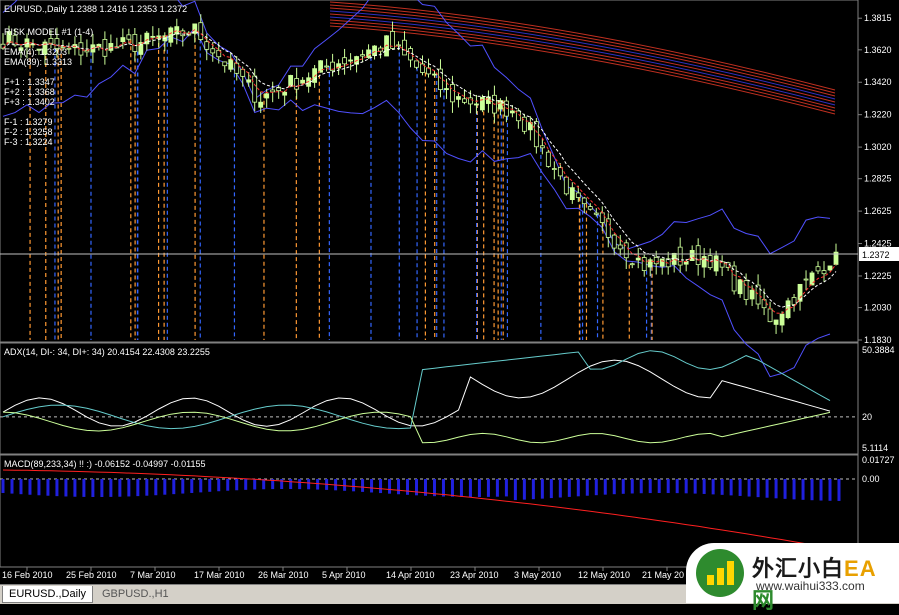 The width and height of the screenshot is (899, 615). What do you see at coordinates (878, 50) in the screenshot?
I see `price-tick-label: 1.3620` at bounding box center [878, 50].